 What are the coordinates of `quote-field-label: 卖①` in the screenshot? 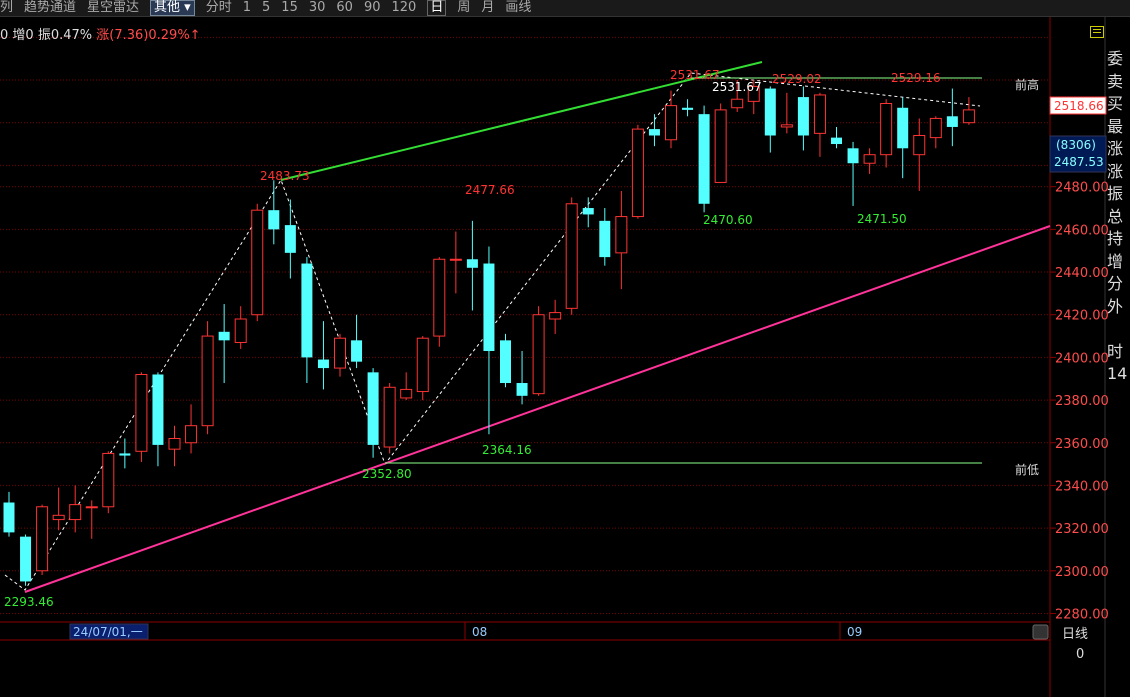 It's located at (1115, 81).